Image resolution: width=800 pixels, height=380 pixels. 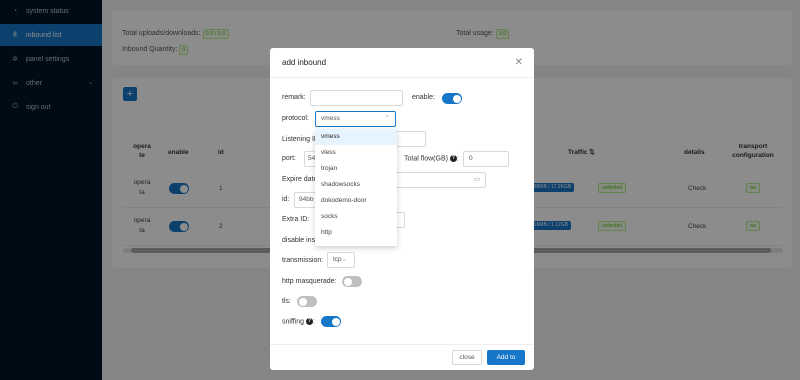 I want to click on dropdown-option-shadowsocks: shadowsocks, so click(x=356, y=185).